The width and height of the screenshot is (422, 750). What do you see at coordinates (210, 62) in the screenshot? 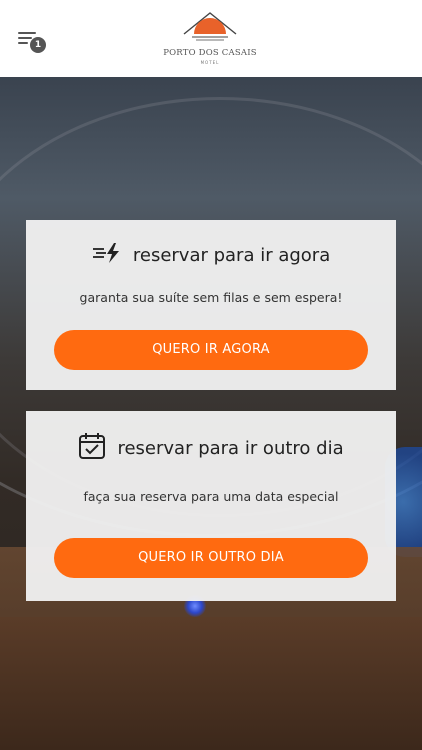
I see `logo-subtitle: MOTEL` at bounding box center [210, 62].